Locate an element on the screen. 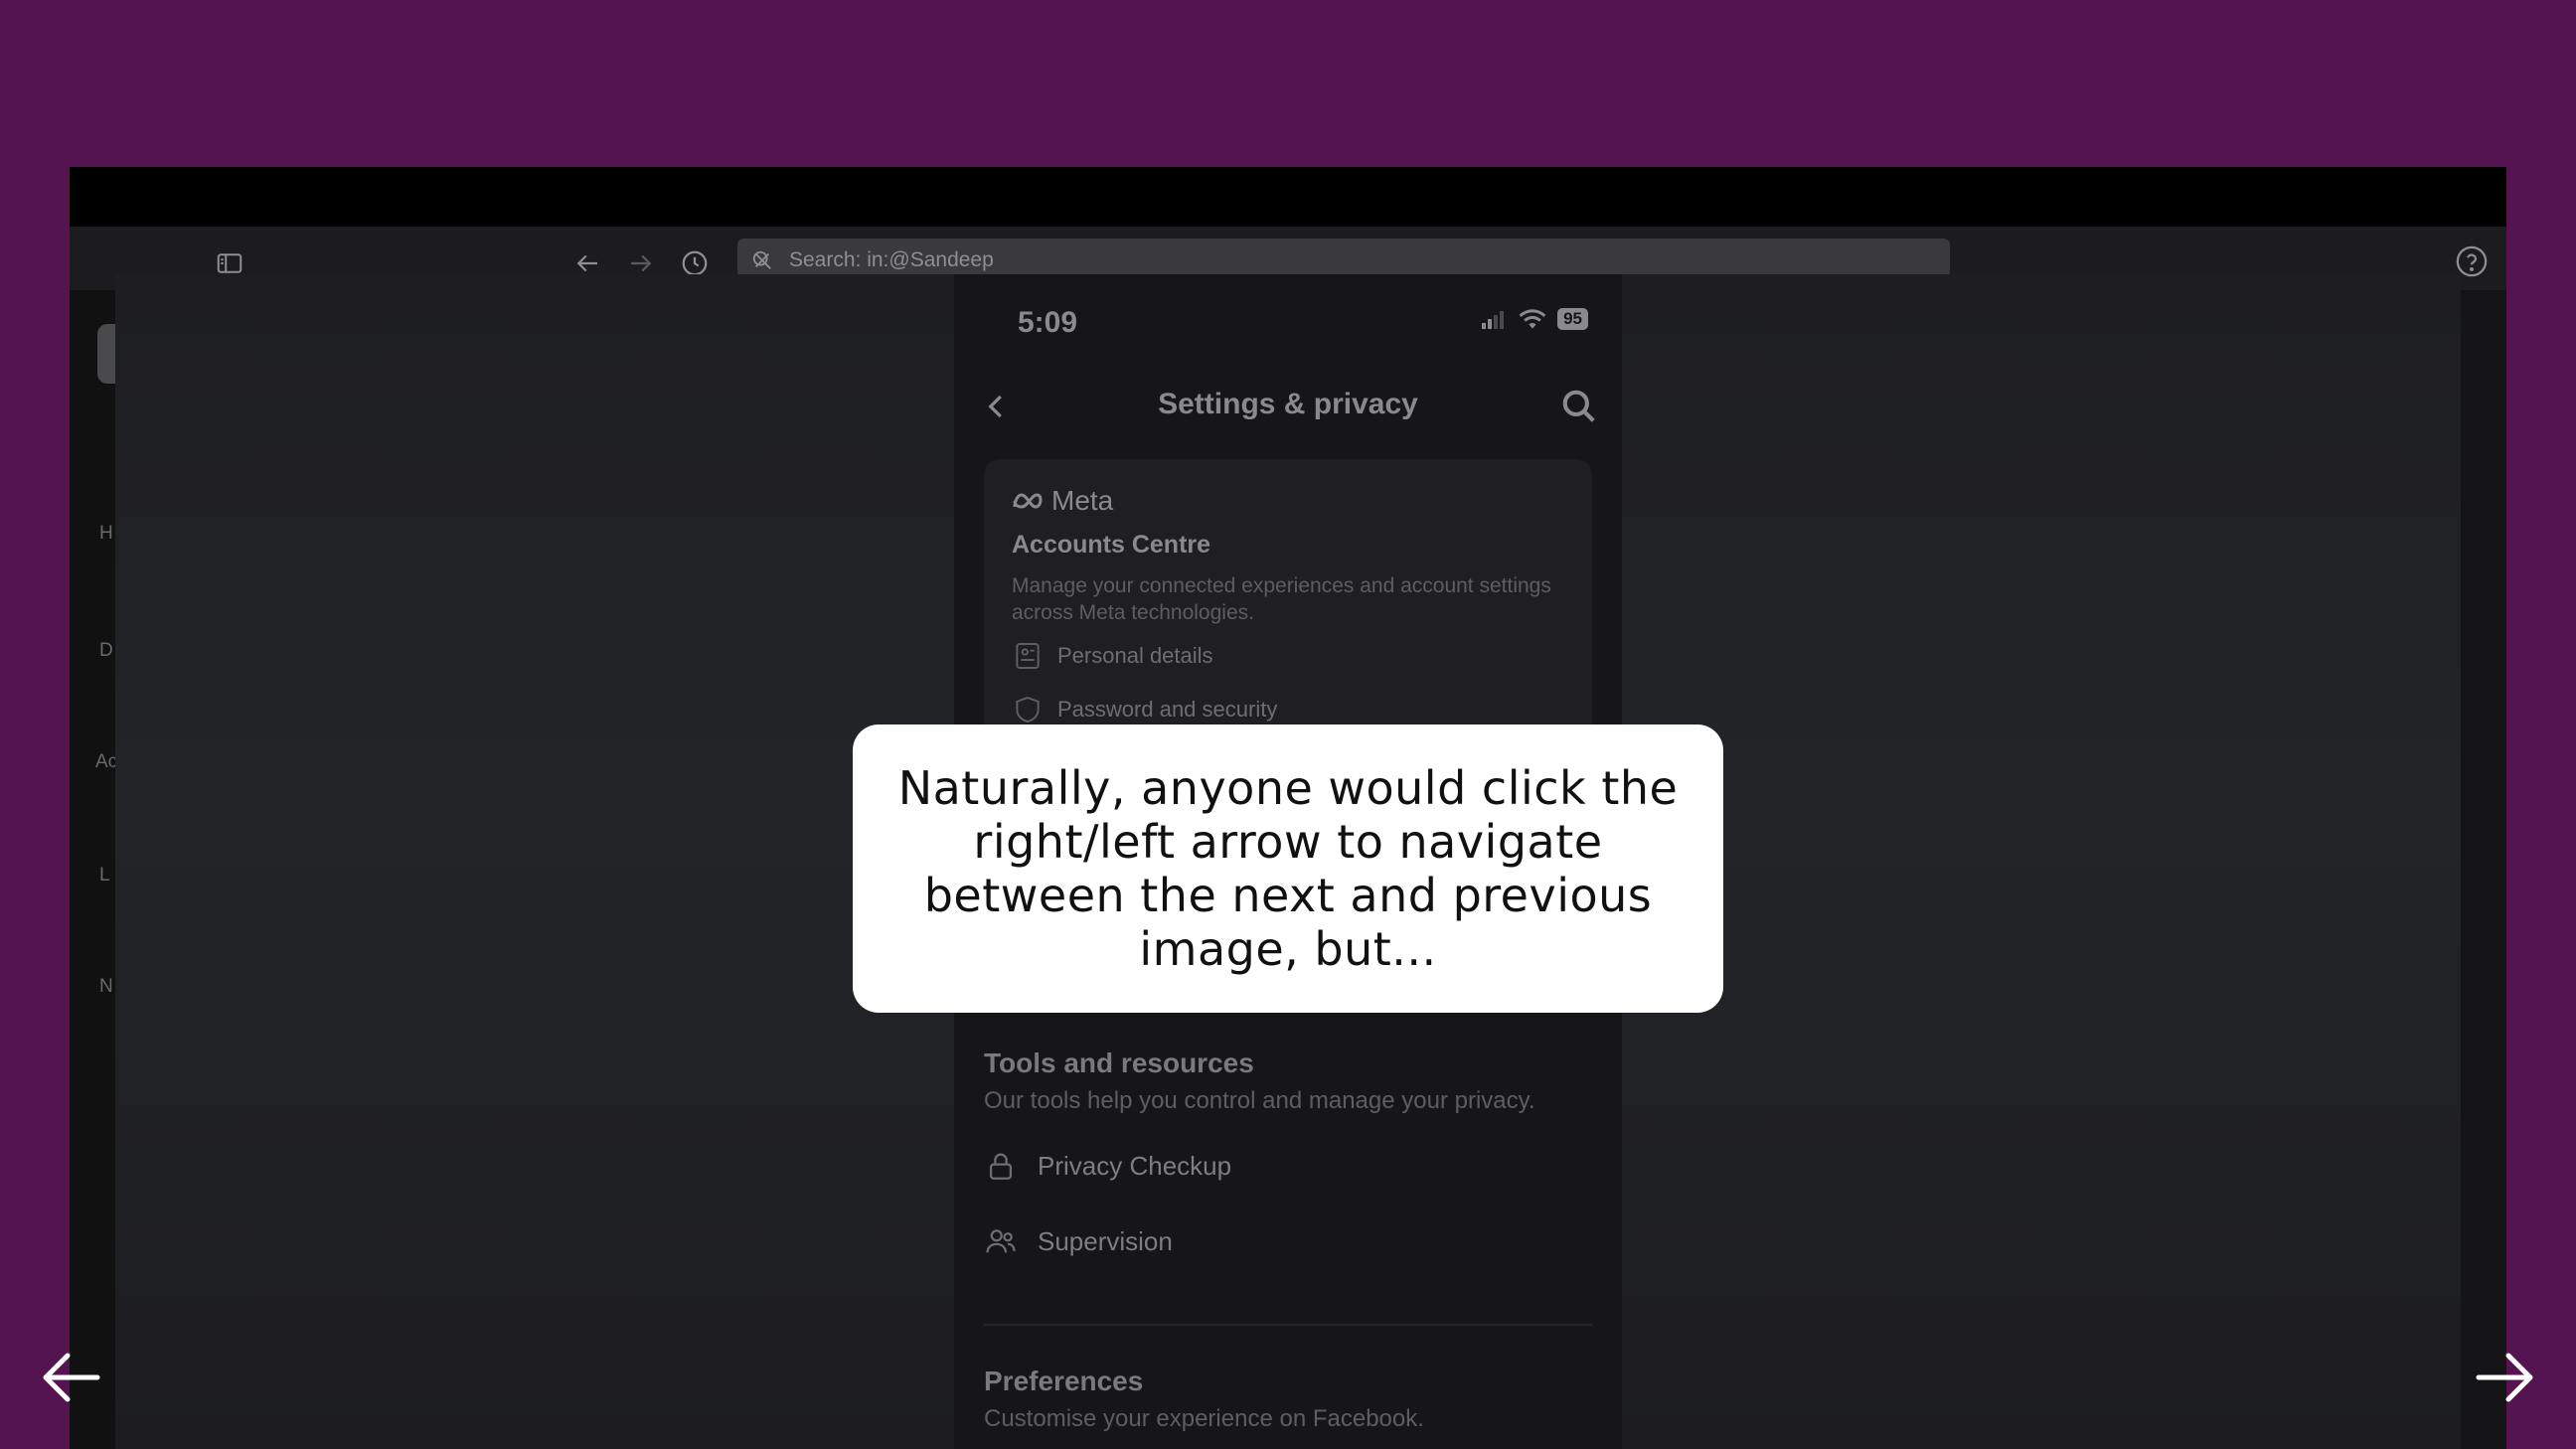 This screenshot has width=2576, height=1449. shield-icon is located at coordinates (1028, 710).